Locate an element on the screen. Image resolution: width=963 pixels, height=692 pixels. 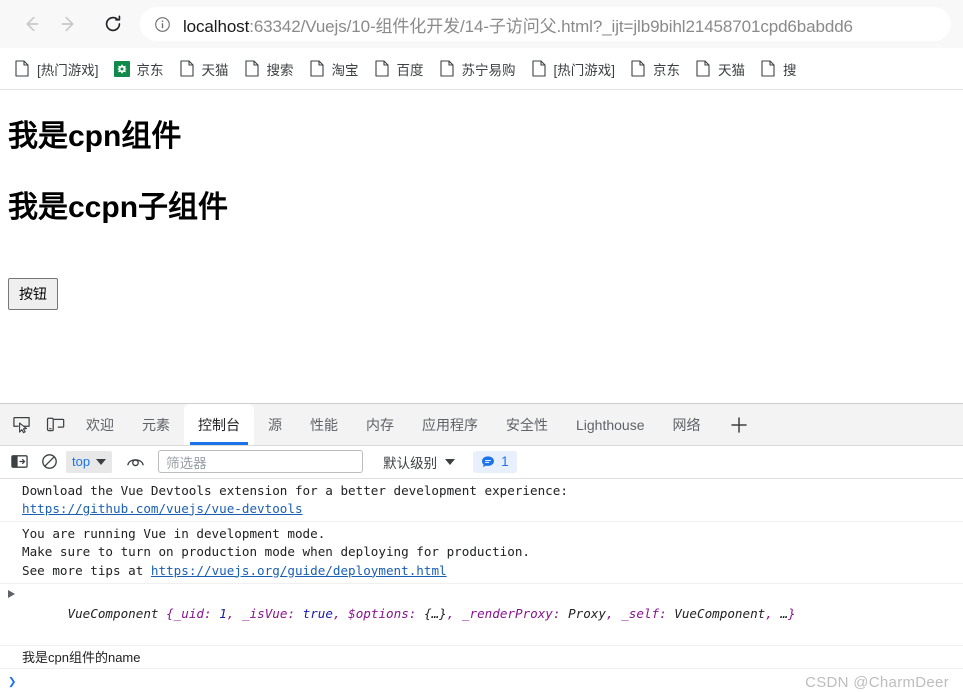
tab-label: 源 is located at coordinates (275, 424).